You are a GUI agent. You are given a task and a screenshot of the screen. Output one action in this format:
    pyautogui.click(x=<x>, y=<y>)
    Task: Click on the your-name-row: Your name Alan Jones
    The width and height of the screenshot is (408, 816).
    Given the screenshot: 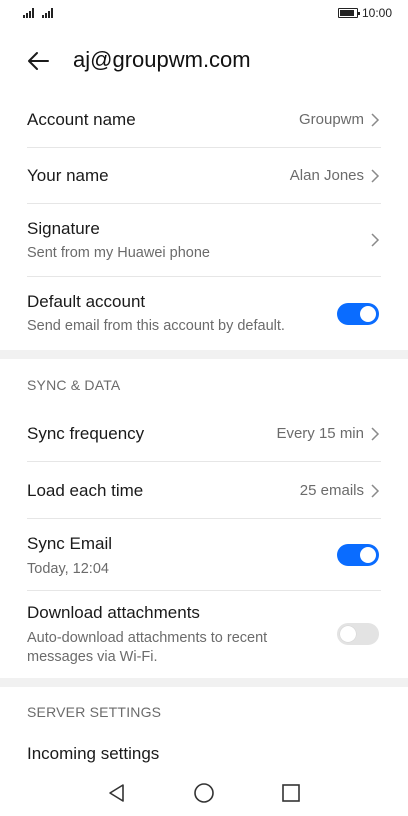 What is the action you would take?
    pyautogui.click(x=204, y=176)
    